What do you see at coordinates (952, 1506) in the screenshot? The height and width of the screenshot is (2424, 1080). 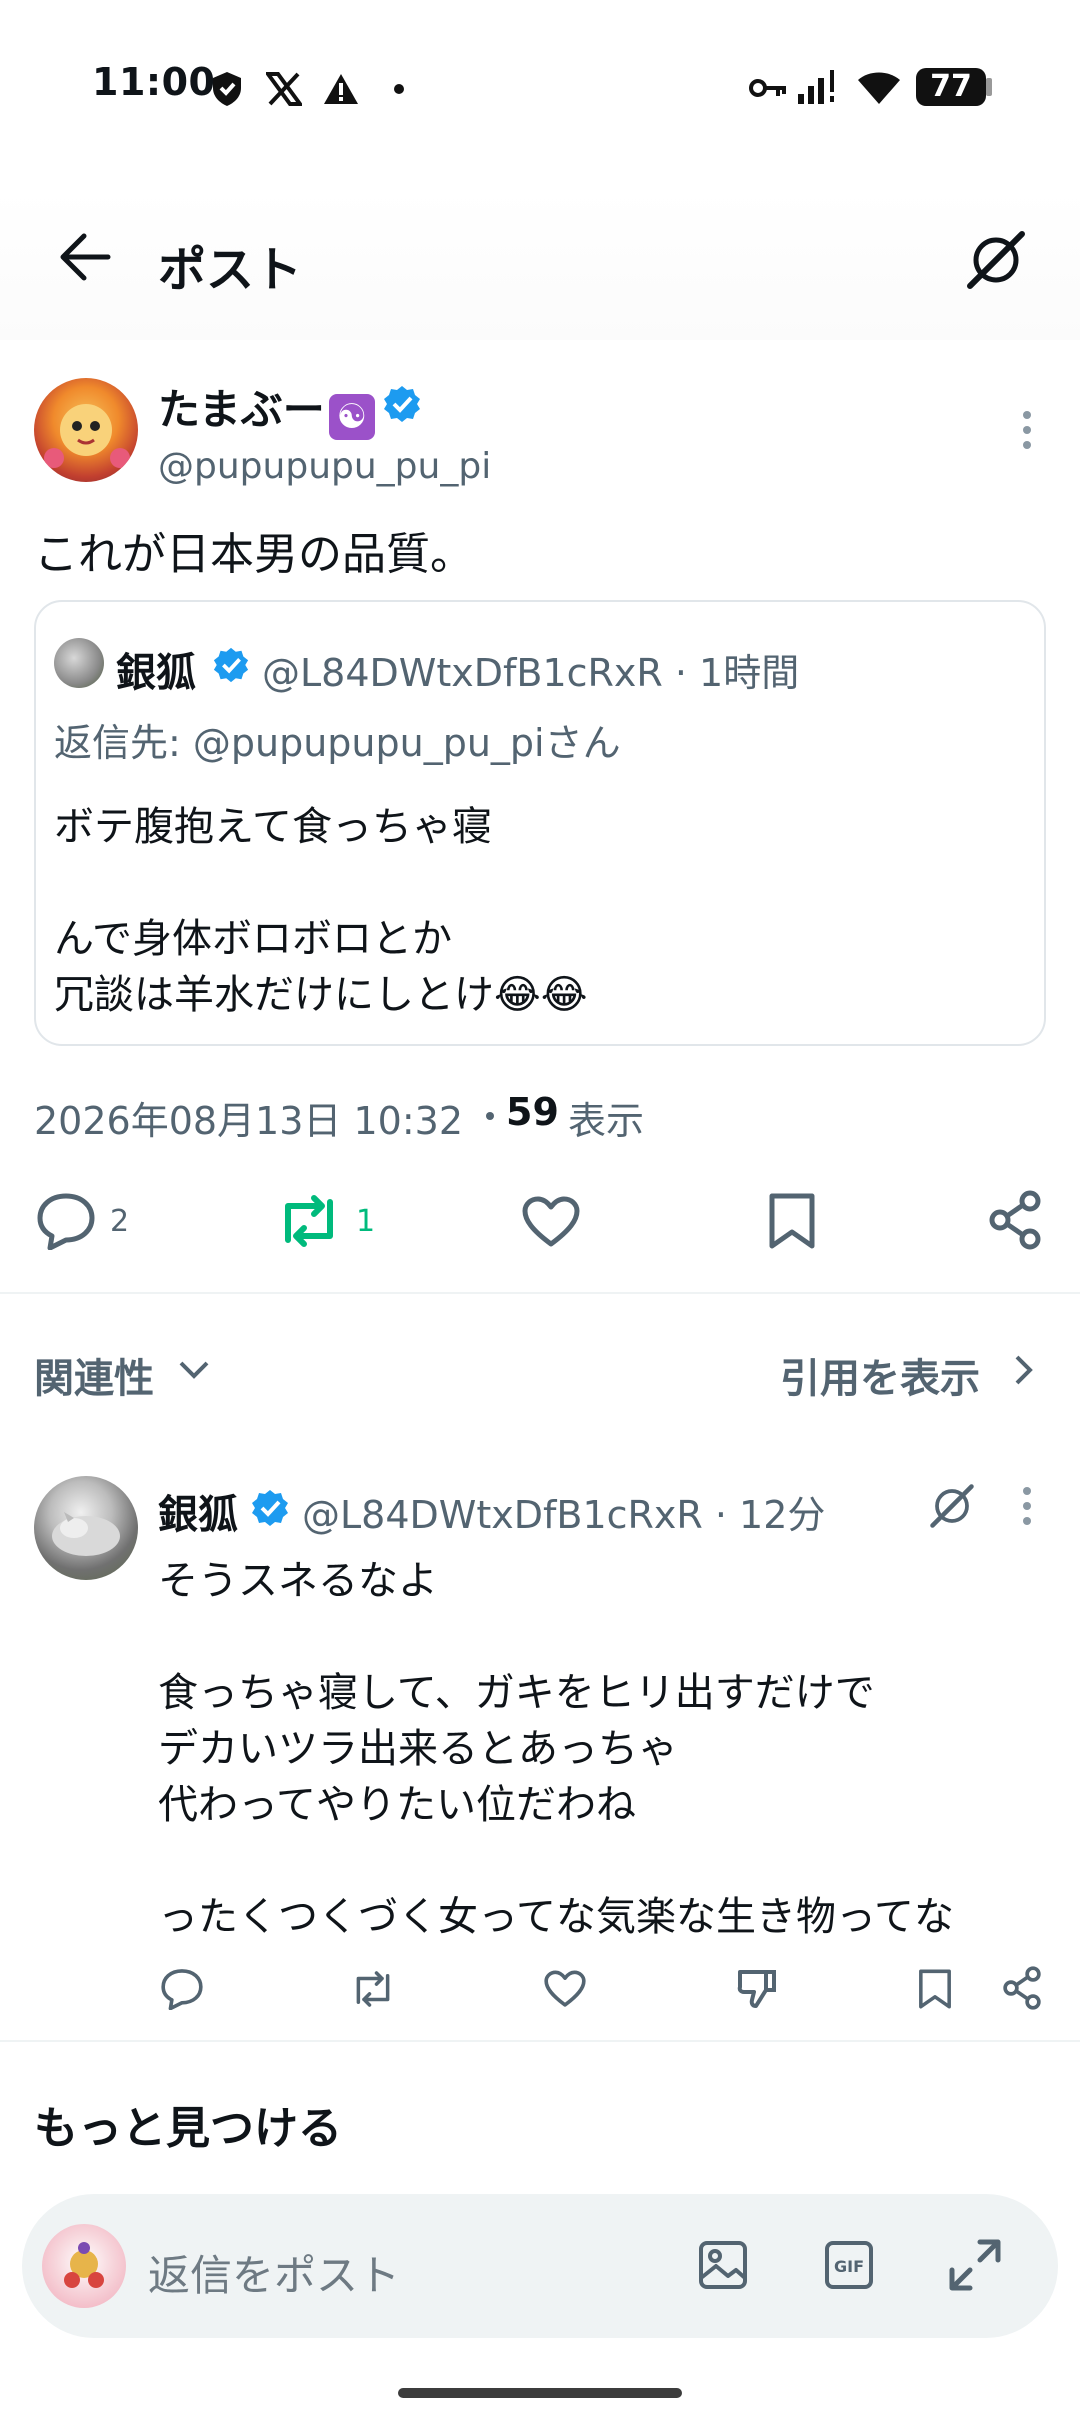 I see `reply-grok-icon` at bounding box center [952, 1506].